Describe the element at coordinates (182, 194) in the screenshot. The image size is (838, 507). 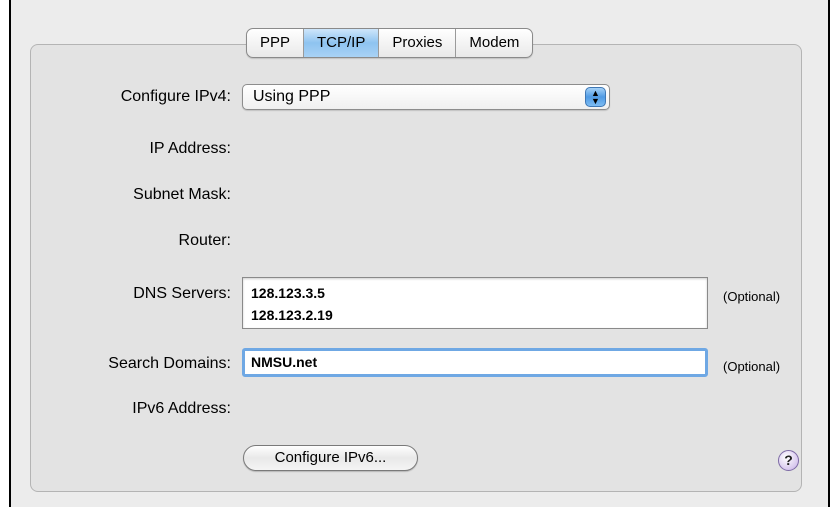
I see `subnet-mask-label: Subnet Mask:` at that location.